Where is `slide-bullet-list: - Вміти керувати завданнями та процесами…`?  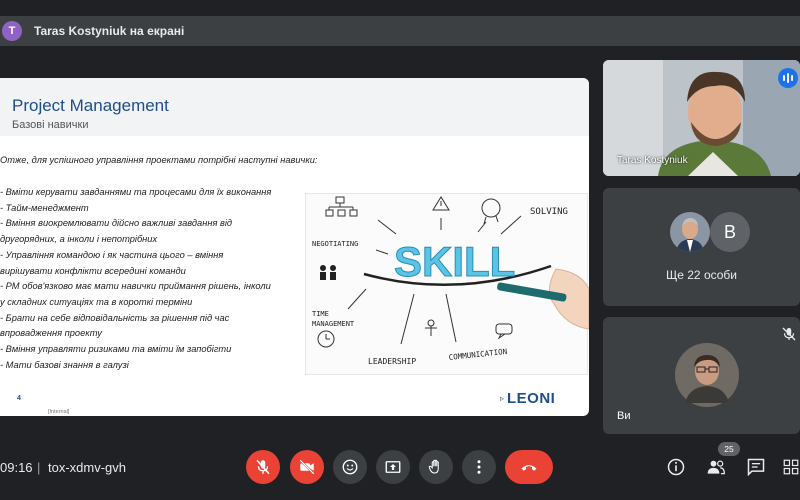
slide-bullet-list: - Вміти керувати завданнями та процесами… is located at coordinates (150, 279).